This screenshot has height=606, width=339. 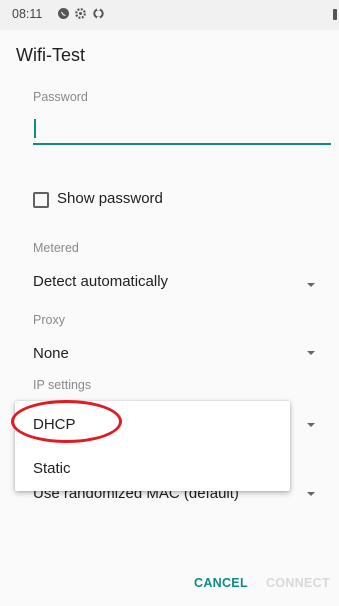 What do you see at coordinates (182, 130) in the screenshot?
I see `password-field` at bounding box center [182, 130].